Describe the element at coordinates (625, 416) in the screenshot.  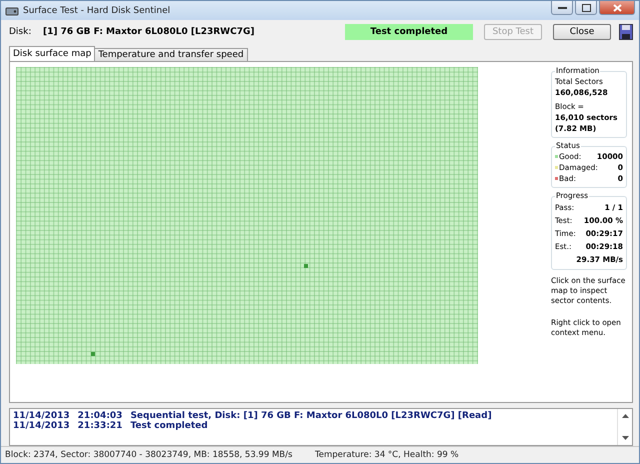
I see `scroll-up-icon` at that location.